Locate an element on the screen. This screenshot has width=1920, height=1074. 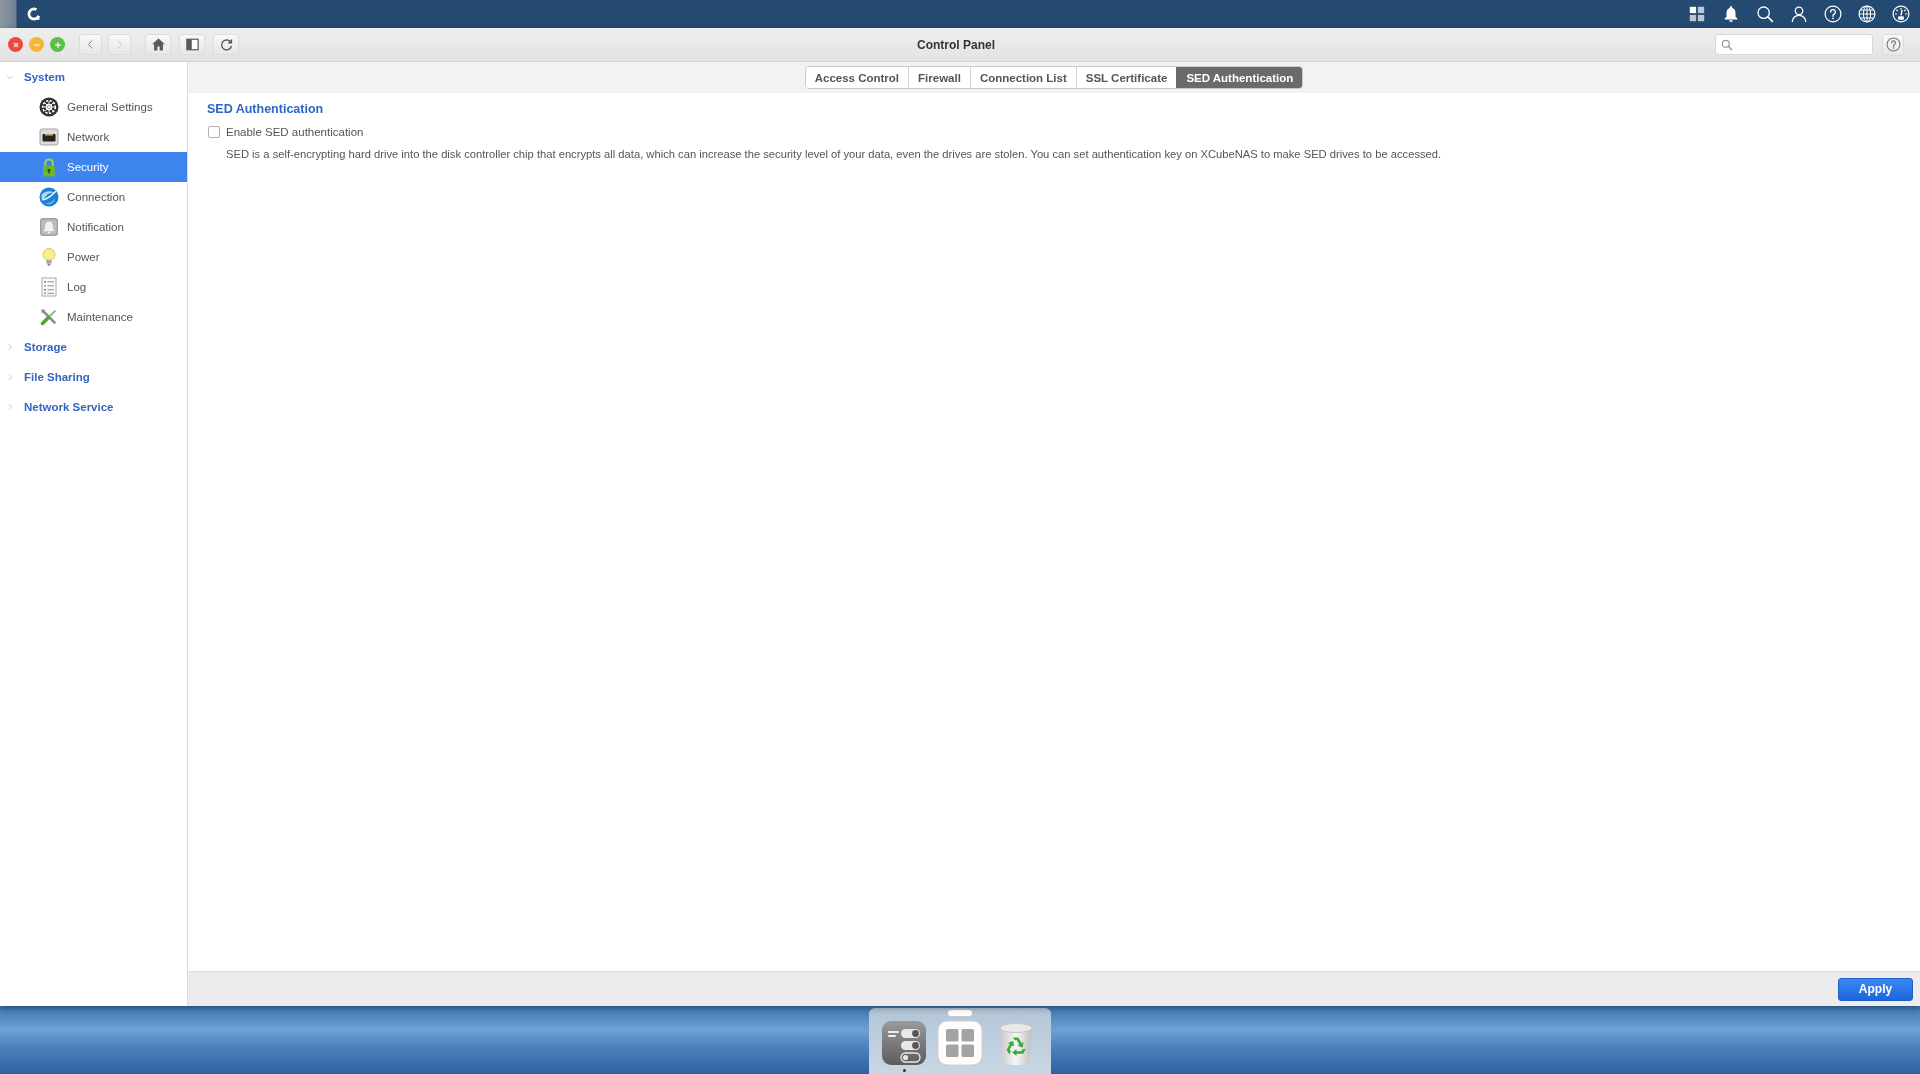
sidebar-group: File Sharing is located at coordinates (93, 377).